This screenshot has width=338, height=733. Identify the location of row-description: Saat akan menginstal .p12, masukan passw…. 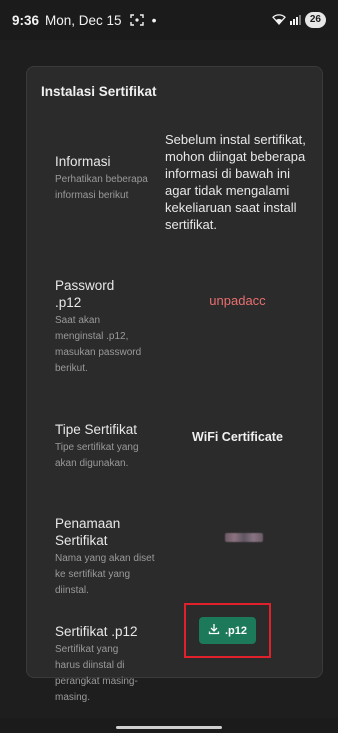
(98, 344).